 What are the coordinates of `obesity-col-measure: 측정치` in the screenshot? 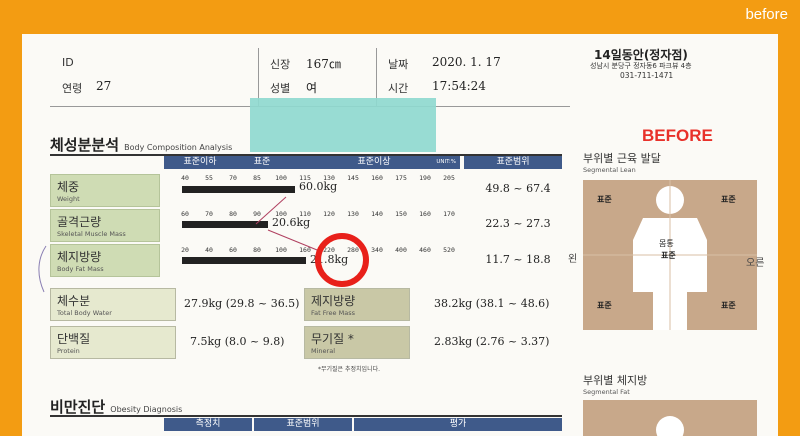 It's located at (208, 424).